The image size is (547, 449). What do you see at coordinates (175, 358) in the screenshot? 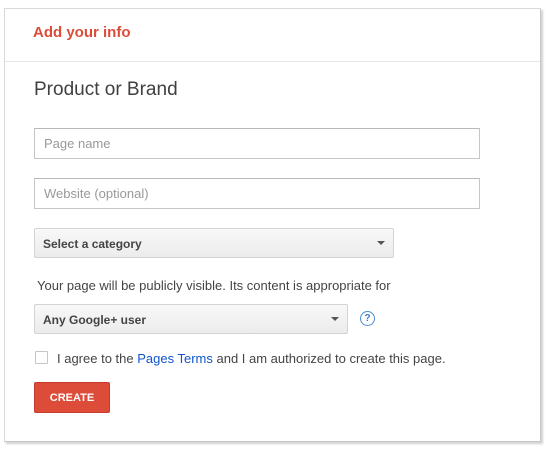
I see `pages-terms-link: Pages Terms` at bounding box center [175, 358].